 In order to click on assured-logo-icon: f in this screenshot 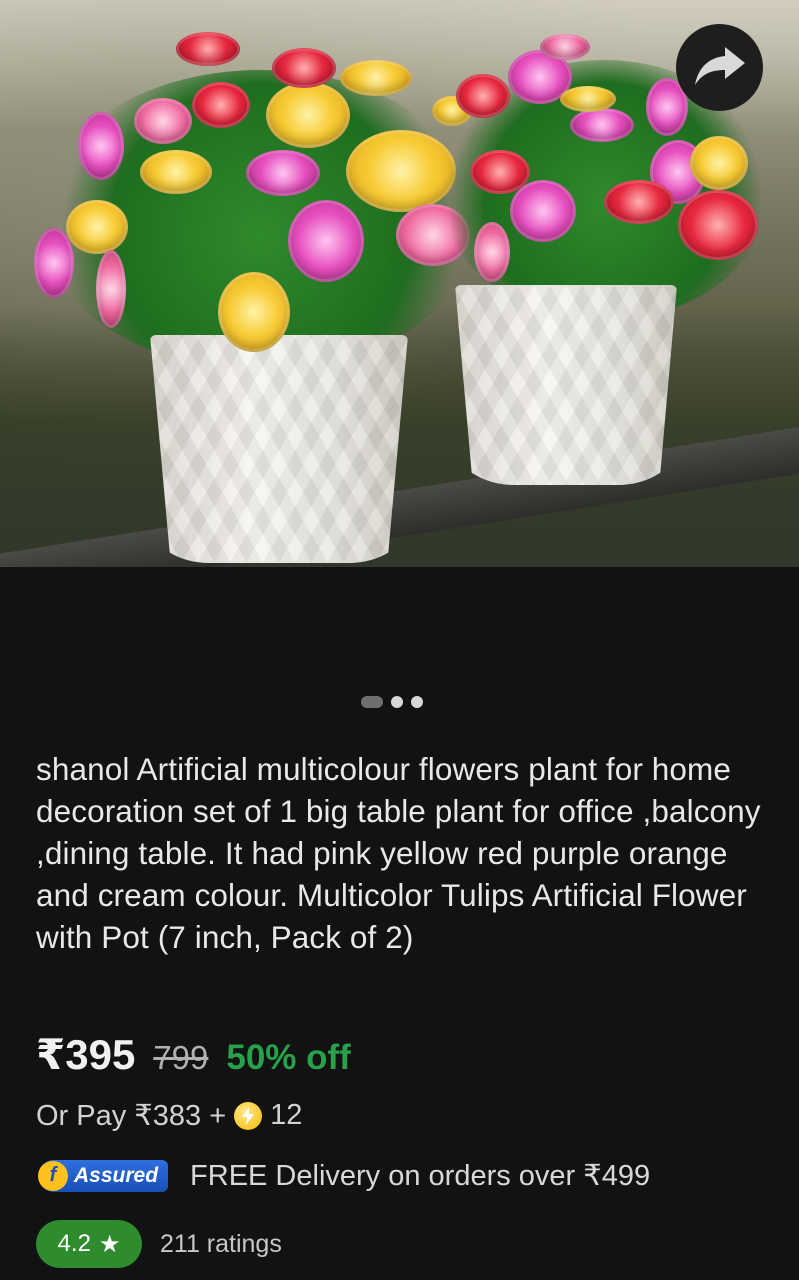, I will do `click(53, 1175)`.